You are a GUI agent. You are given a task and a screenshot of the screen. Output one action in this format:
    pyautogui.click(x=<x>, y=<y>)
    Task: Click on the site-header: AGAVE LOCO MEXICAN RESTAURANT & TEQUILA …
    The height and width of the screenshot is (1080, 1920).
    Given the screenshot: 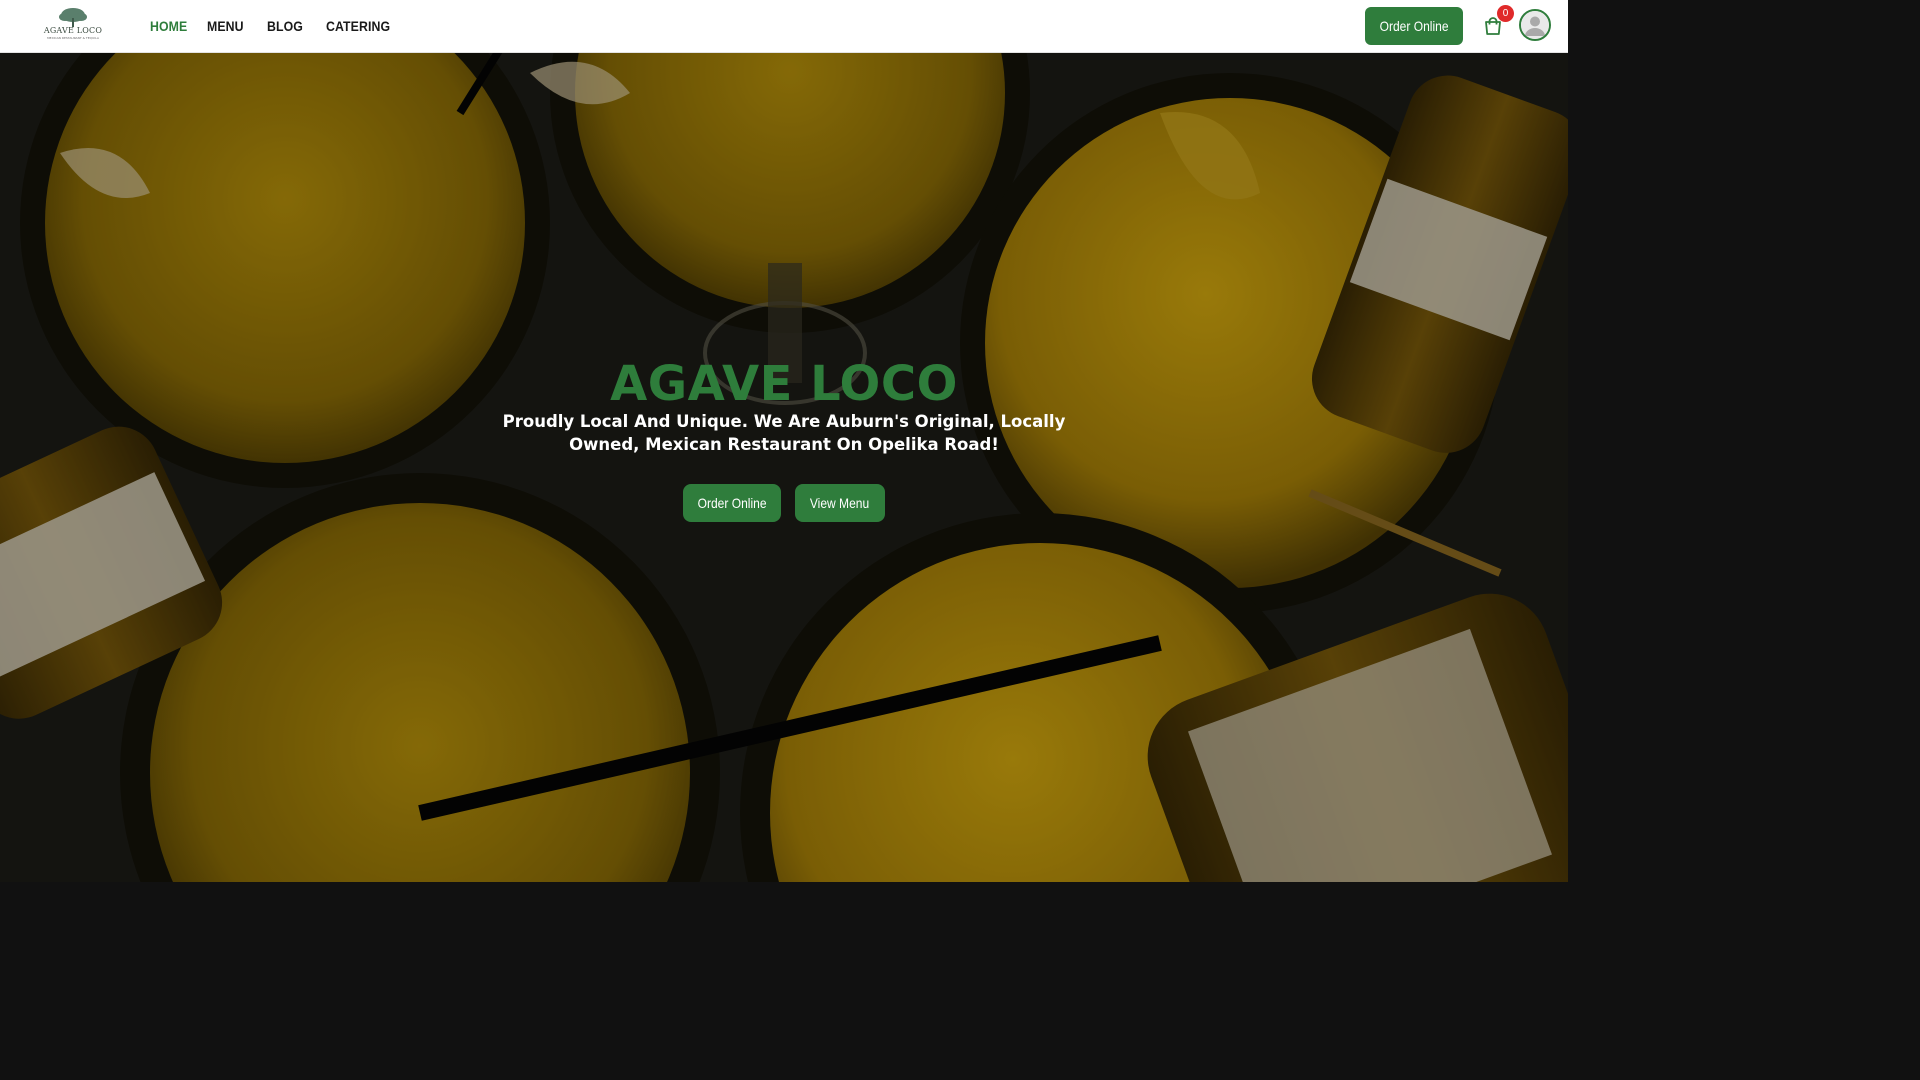 What is the action you would take?
    pyautogui.click(x=784, y=26)
    